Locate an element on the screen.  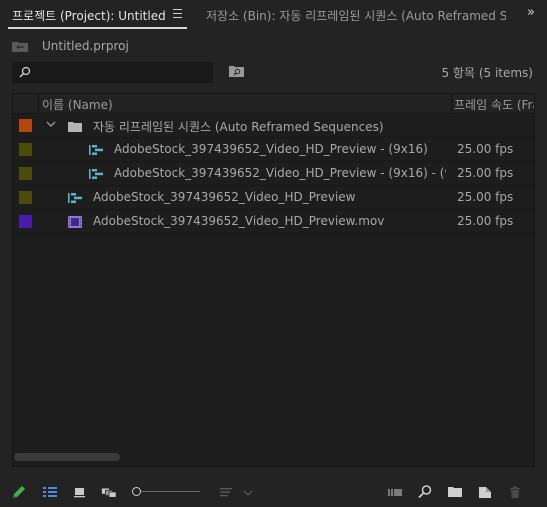
parent-folder-icon is located at coordinates (20, 46).